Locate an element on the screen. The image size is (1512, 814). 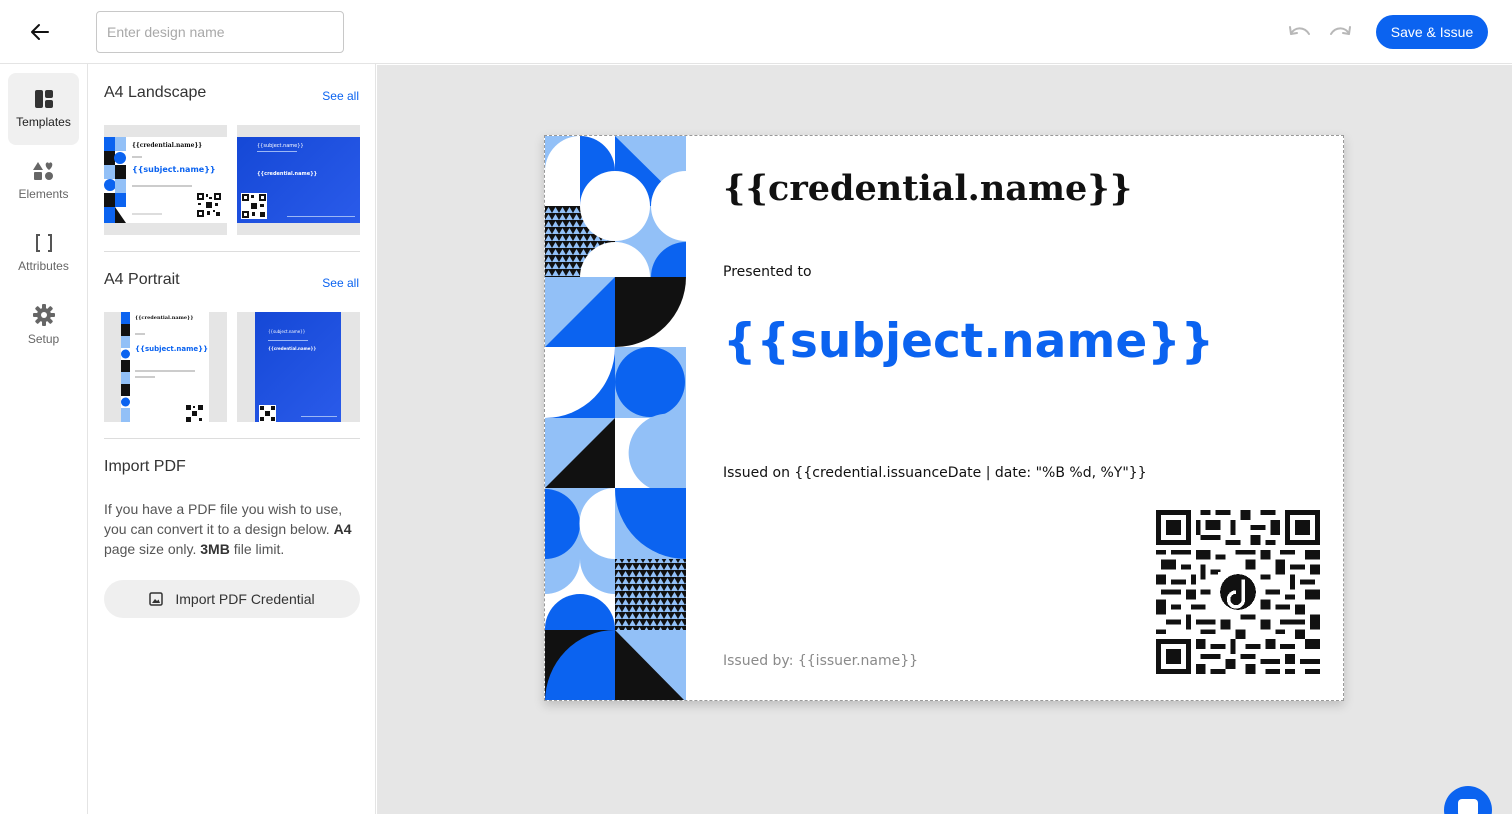
template-landscape-blue: {{subject.name}} {{credential.name}} is located at coordinates (298, 180).